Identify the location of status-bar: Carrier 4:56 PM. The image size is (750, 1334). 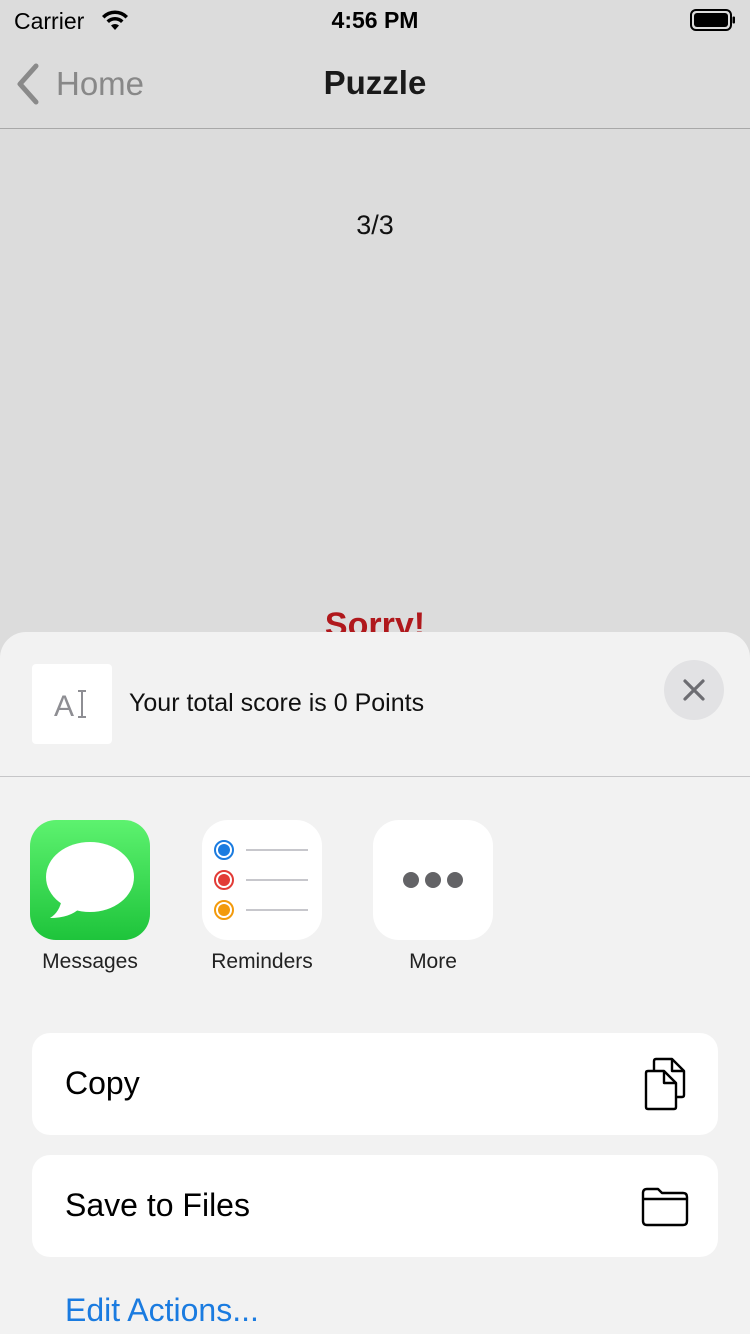
(375, 20).